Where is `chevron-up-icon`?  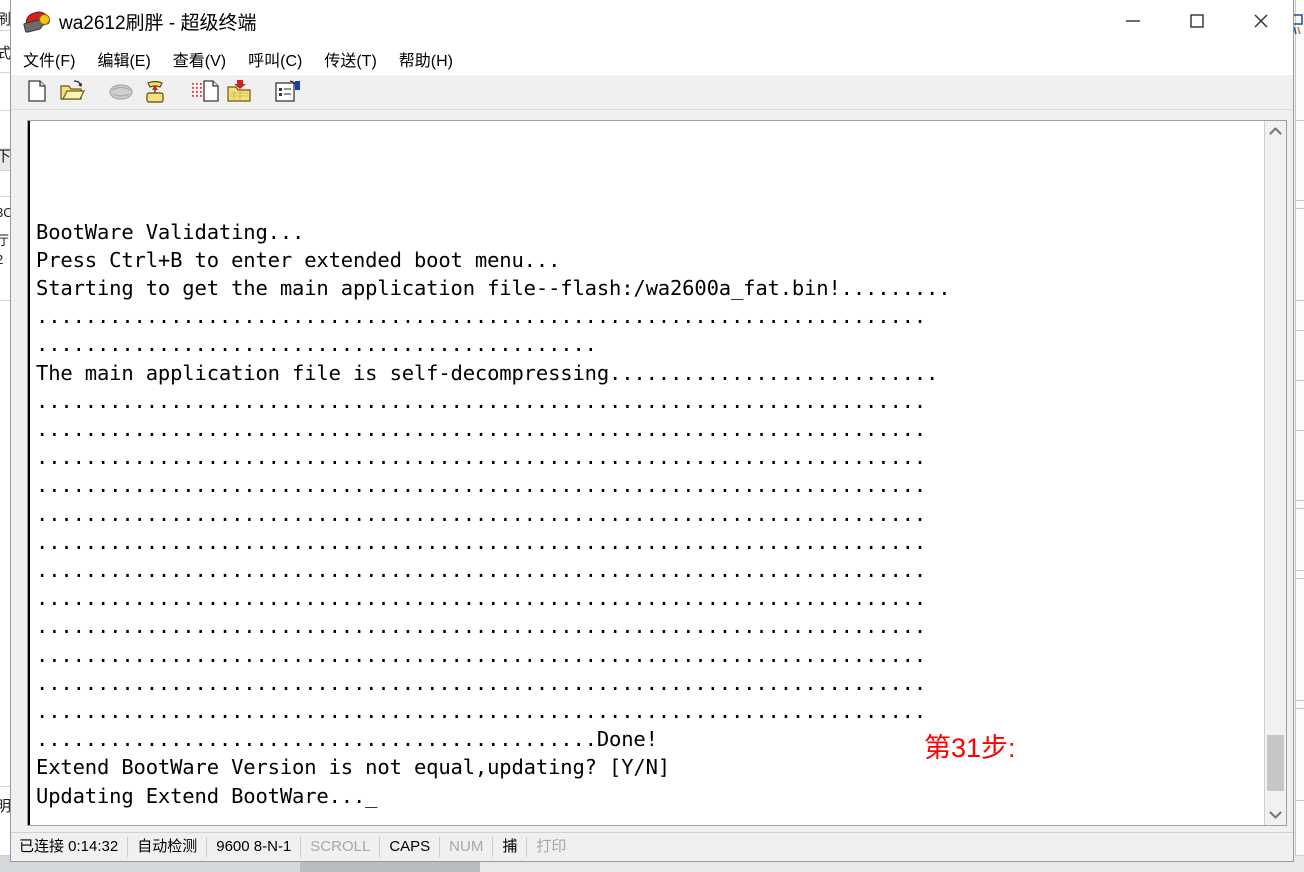
chevron-up-icon is located at coordinates (1275, 131).